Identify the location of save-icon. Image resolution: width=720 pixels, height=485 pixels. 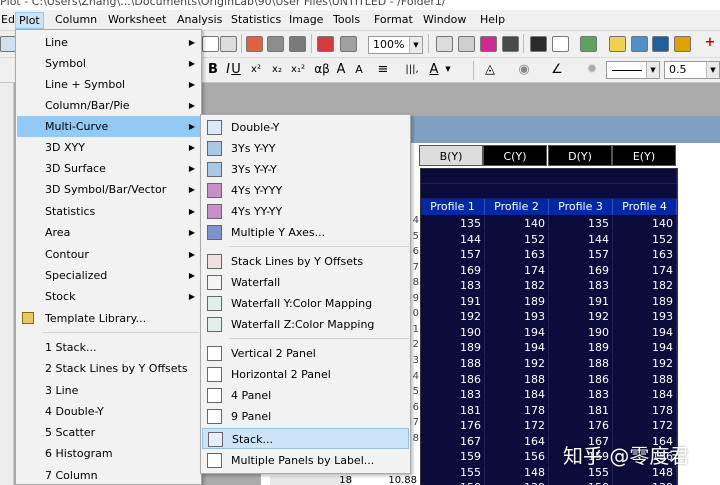
(210, 44).